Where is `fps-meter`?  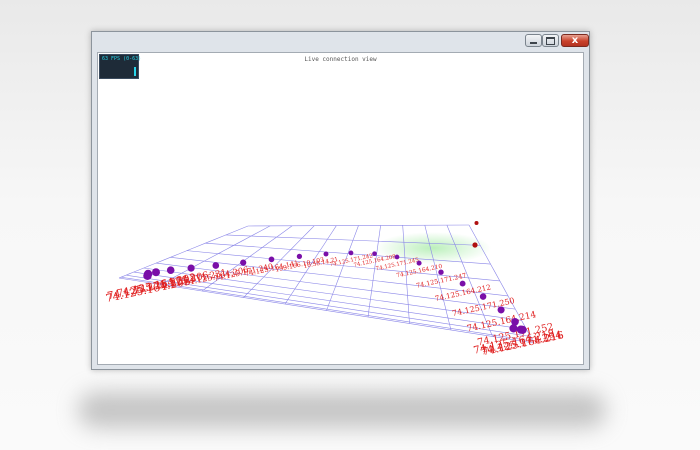
fps-meter is located at coordinates (135, 71).